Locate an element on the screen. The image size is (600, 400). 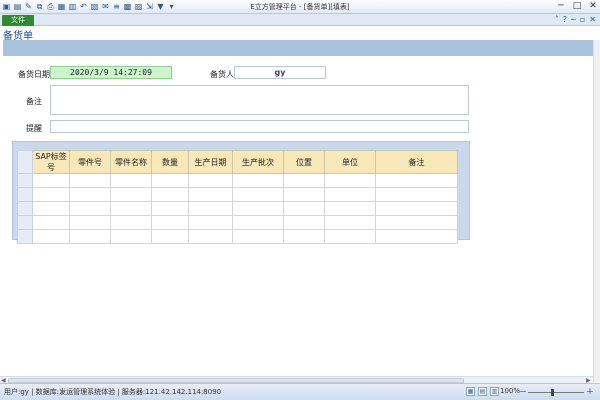
file-tab: 文件 is located at coordinates (18, 20).